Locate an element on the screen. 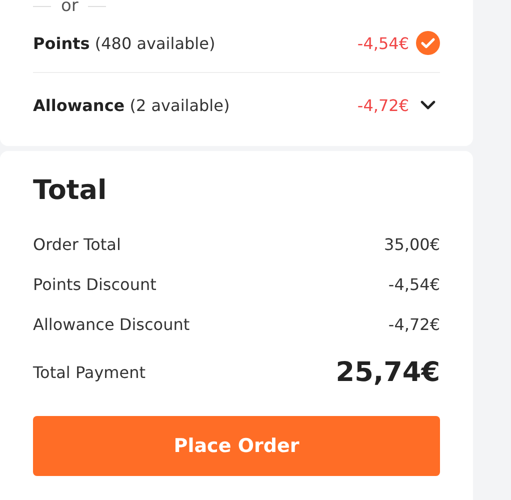 Image resolution: width=511 pixels, height=500 pixels. discount-label: Allowance (2 available) is located at coordinates (131, 105).